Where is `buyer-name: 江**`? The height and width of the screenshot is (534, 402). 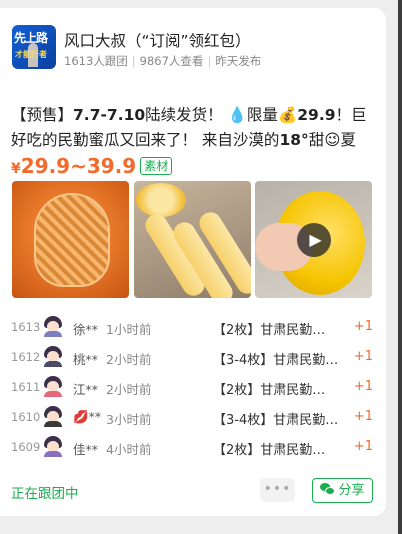 buyer-name: 江** is located at coordinates (86, 389).